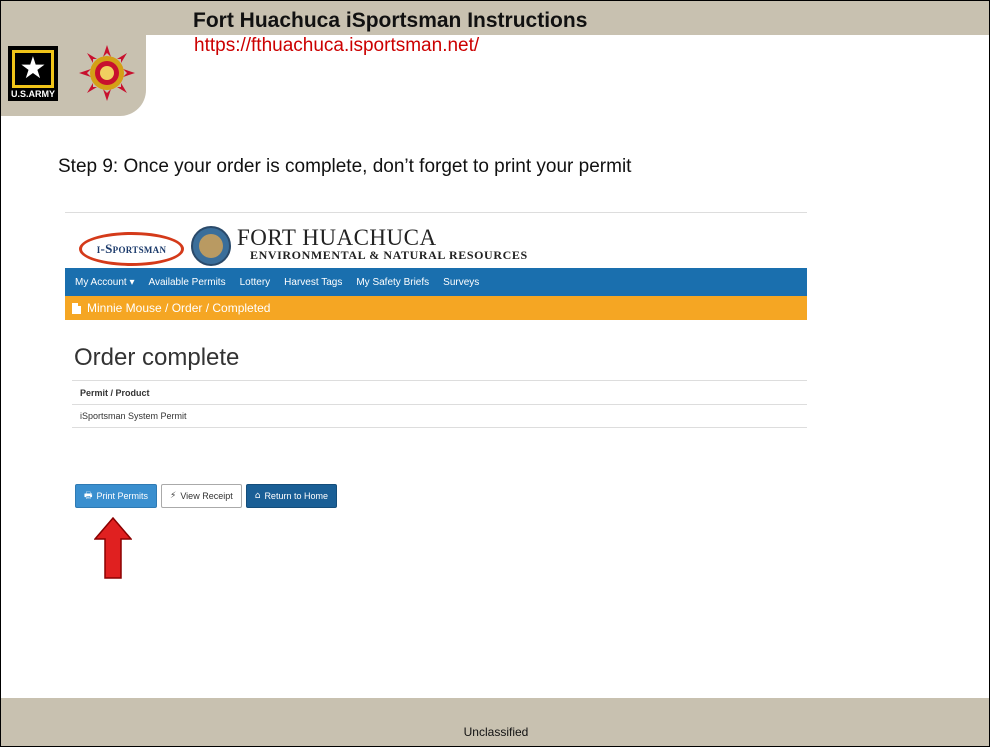  Describe the element at coordinates (390, 20) in the screenshot. I see `slide-title: Fort Huachuca iSportsman Instructions` at that location.